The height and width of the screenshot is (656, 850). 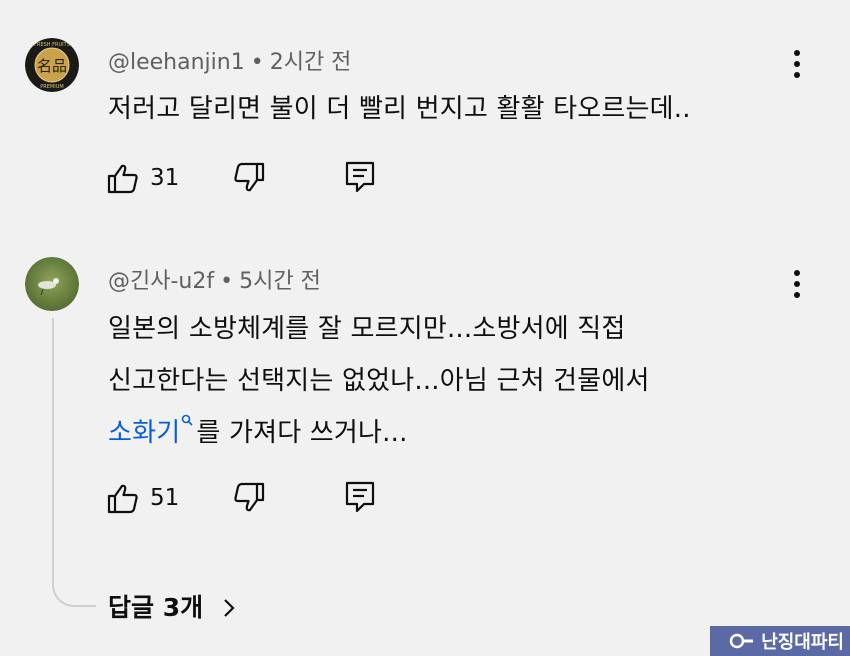 What do you see at coordinates (52, 45) in the screenshot?
I see `avatar-ring-top: FRESH FRUITS` at bounding box center [52, 45].